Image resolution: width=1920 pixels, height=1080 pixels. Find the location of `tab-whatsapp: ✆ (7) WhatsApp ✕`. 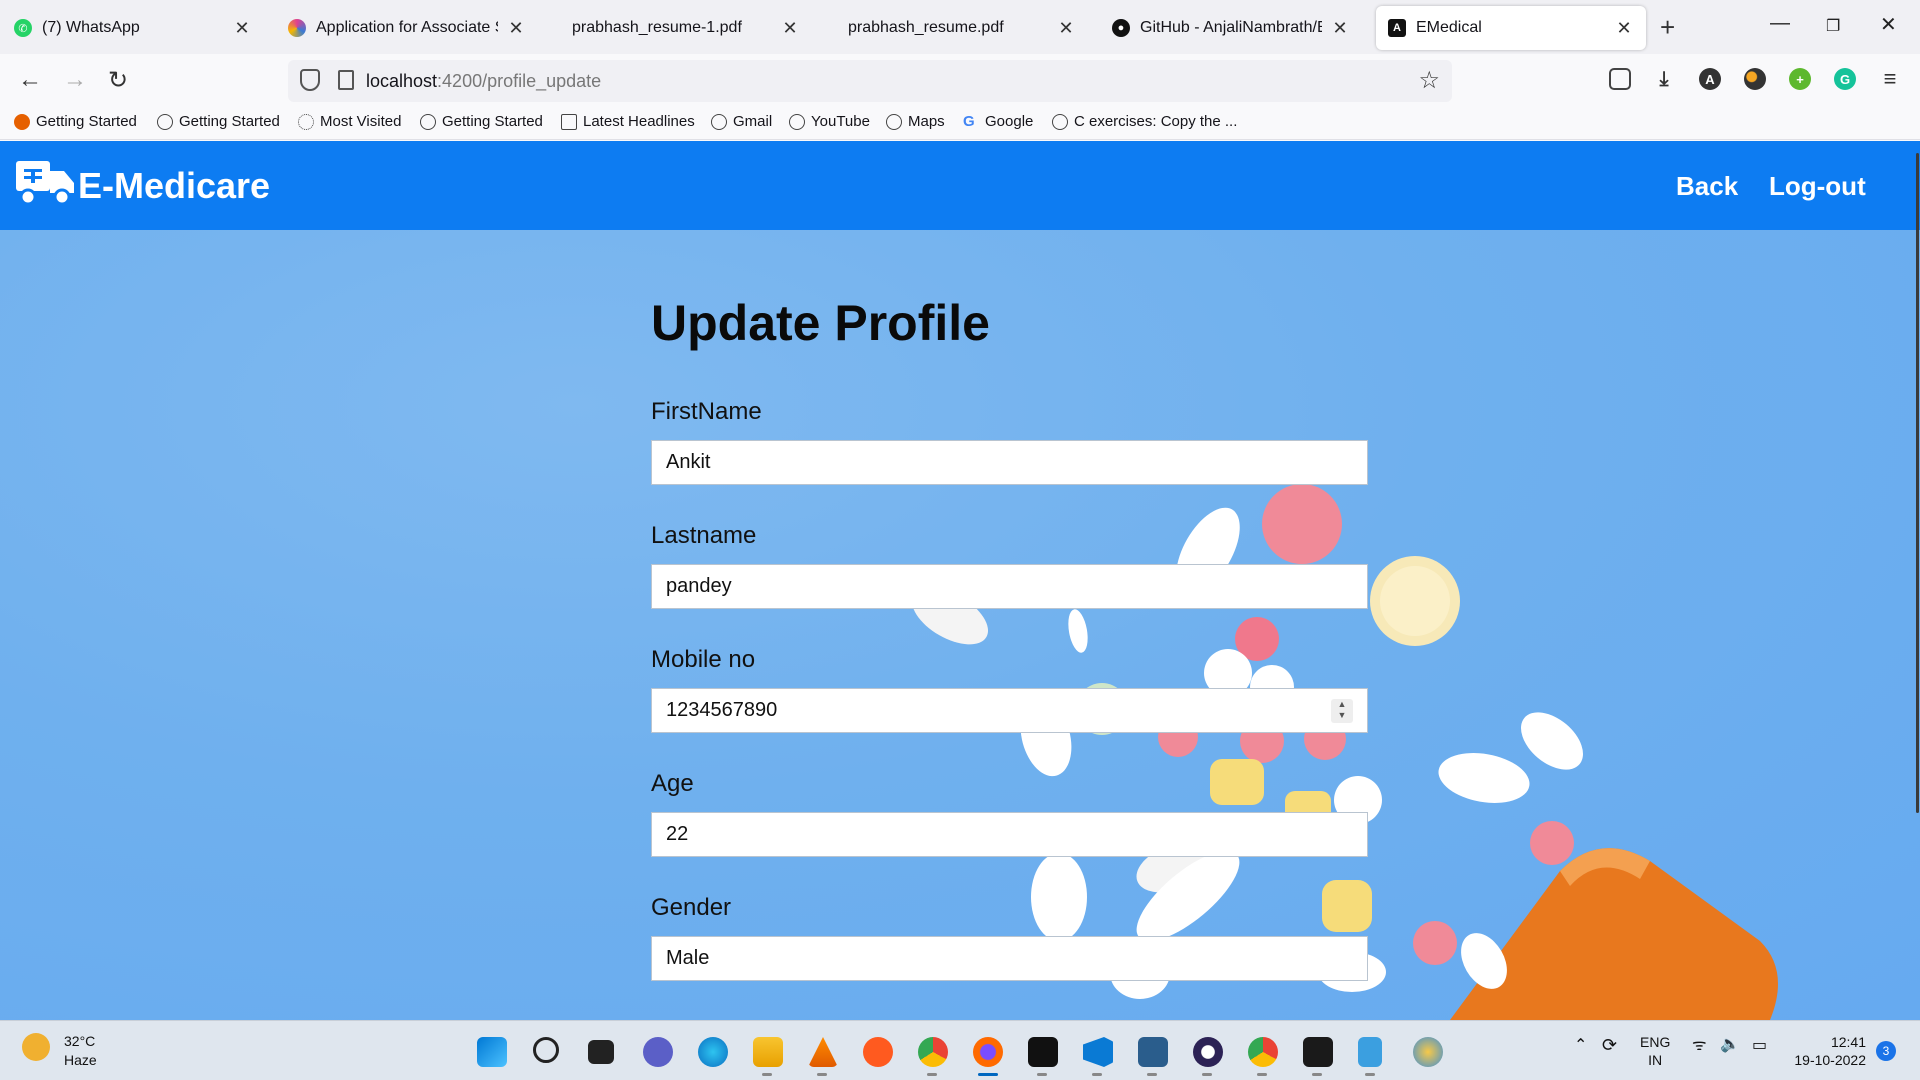

tab-whatsapp: ✆ (7) WhatsApp ✕ is located at coordinates (133, 28).